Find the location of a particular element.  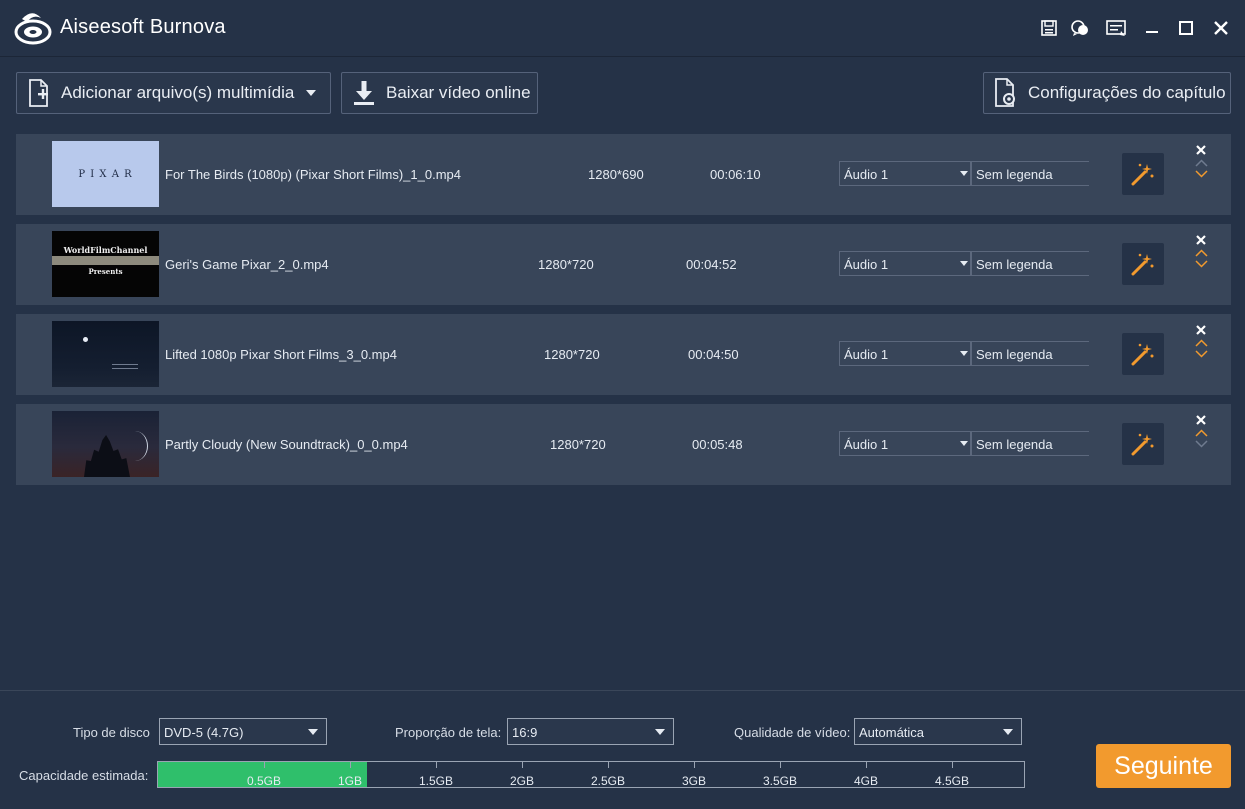

download-online-label: Baixar vídeo online is located at coordinates (458, 92).